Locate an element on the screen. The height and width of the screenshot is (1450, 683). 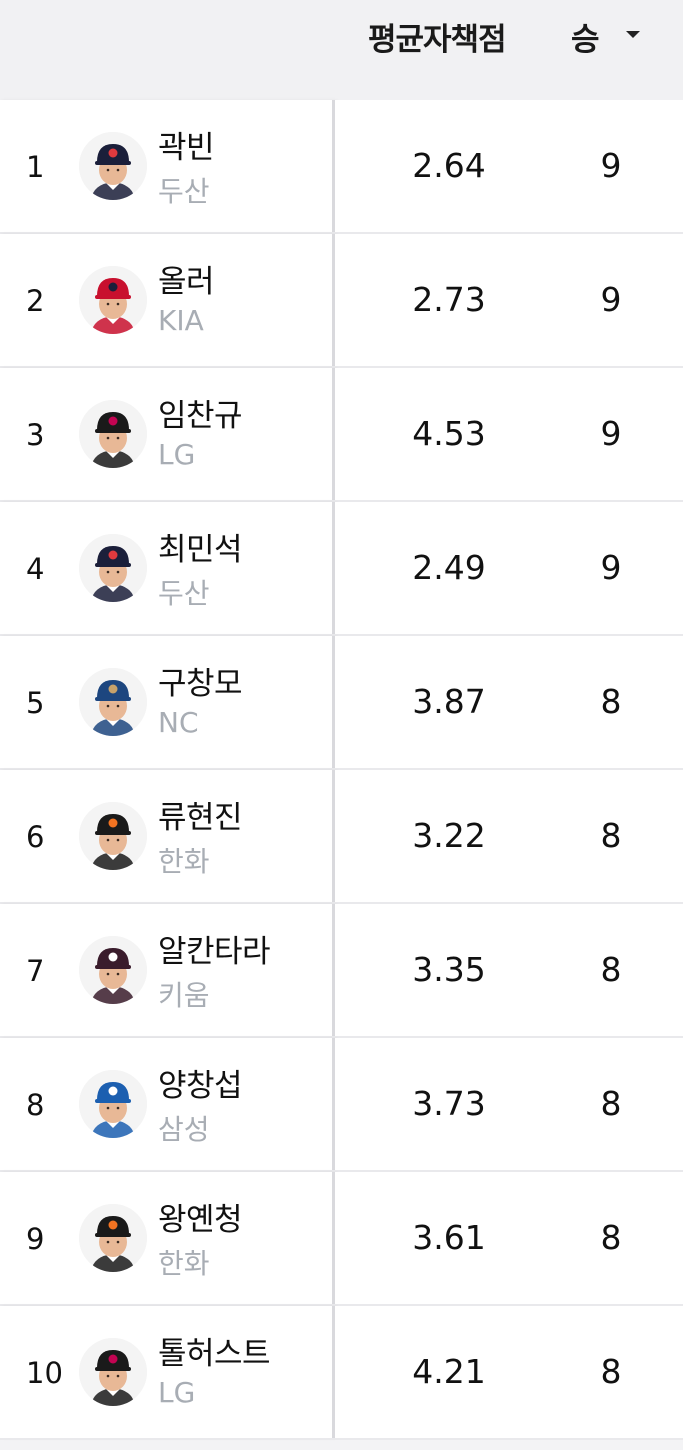
player-name: 양창섭 is located at coordinates (200, 1082).